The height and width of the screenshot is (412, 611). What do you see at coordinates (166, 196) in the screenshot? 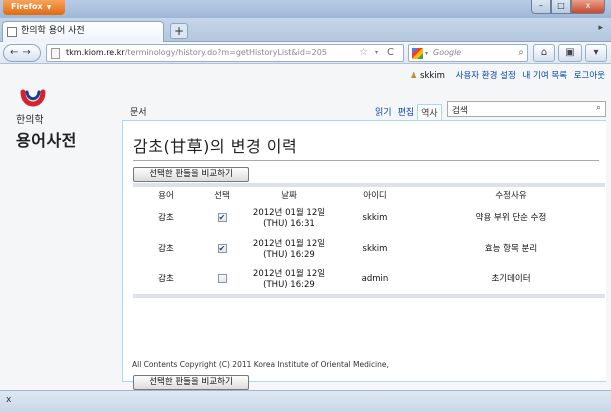
I see `header-term: 용어` at bounding box center [166, 196].